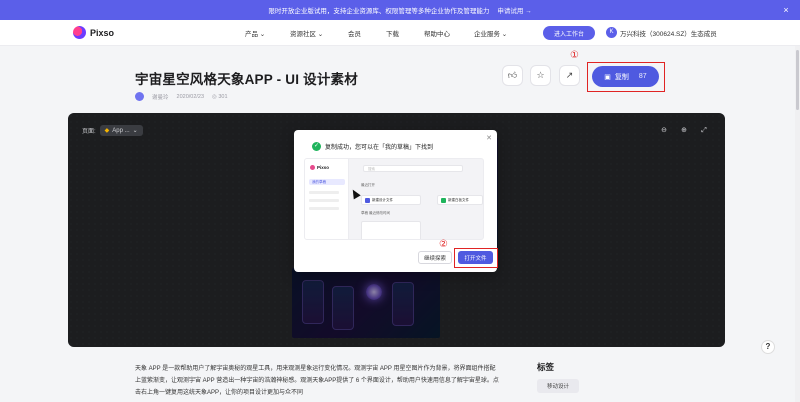 The image size is (800, 402). I want to click on preview-card-whiteboard: 新建白板文件, so click(460, 200).